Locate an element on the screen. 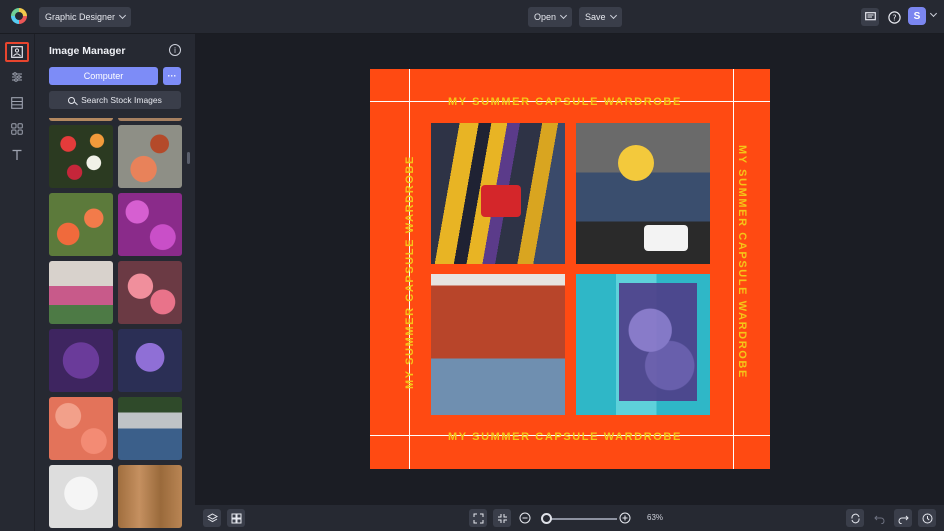 The width and height of the screenshot is (944, 531). user-initial: S is located at coordinates (917, 16).